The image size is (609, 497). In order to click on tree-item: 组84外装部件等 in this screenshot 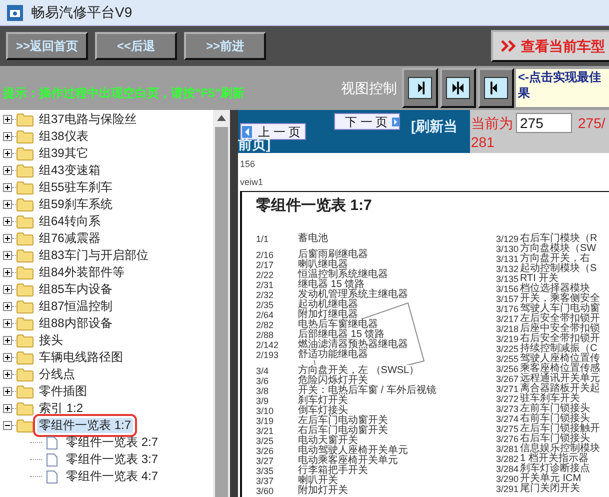, I will do `click(81, 272)`.